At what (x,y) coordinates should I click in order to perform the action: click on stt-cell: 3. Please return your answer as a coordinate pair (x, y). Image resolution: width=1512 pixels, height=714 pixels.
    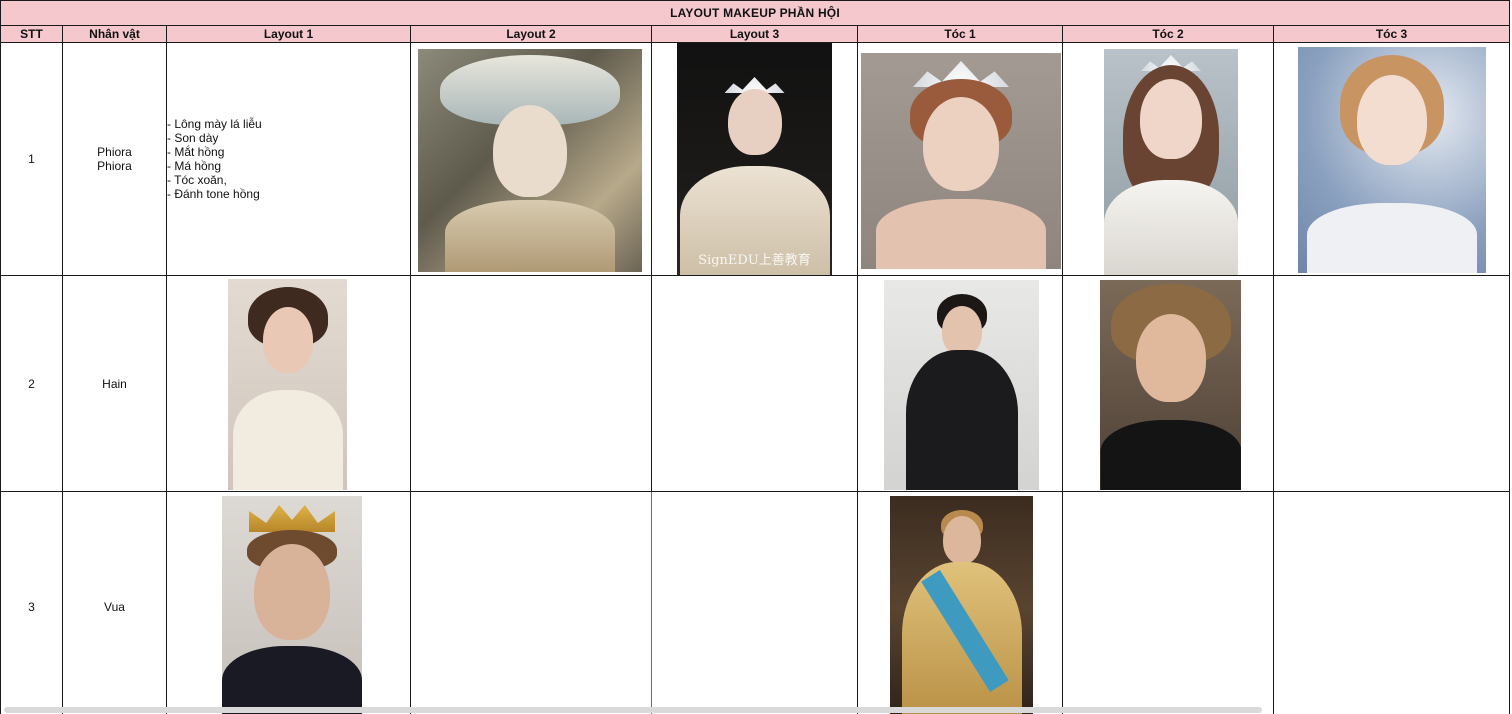
    Looking at the image, I should click on (31, 602).